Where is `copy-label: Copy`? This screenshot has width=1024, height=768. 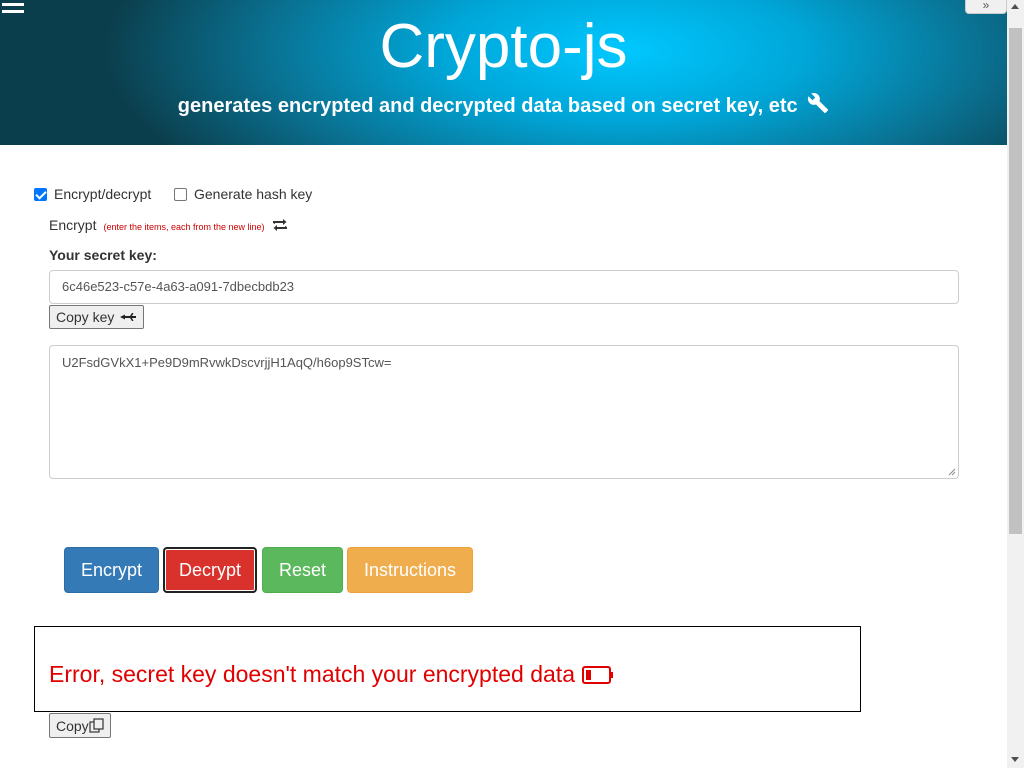 copy-label: Copy is located at coordinates (72, 725).